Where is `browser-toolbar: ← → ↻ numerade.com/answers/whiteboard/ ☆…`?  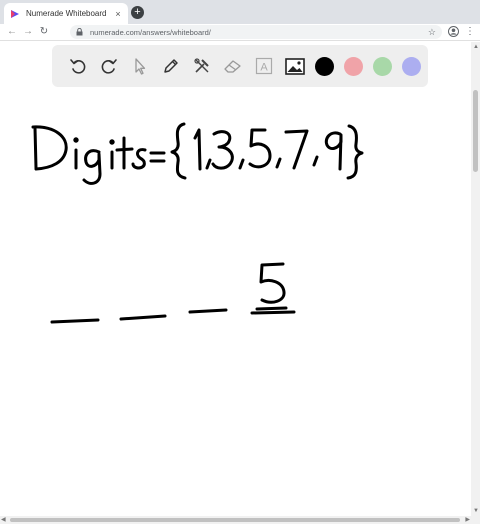 browser-toolbar: ← → ↻ numerade.com/answers/whiteboard/ ☆… is located at coordinates (240, 32).